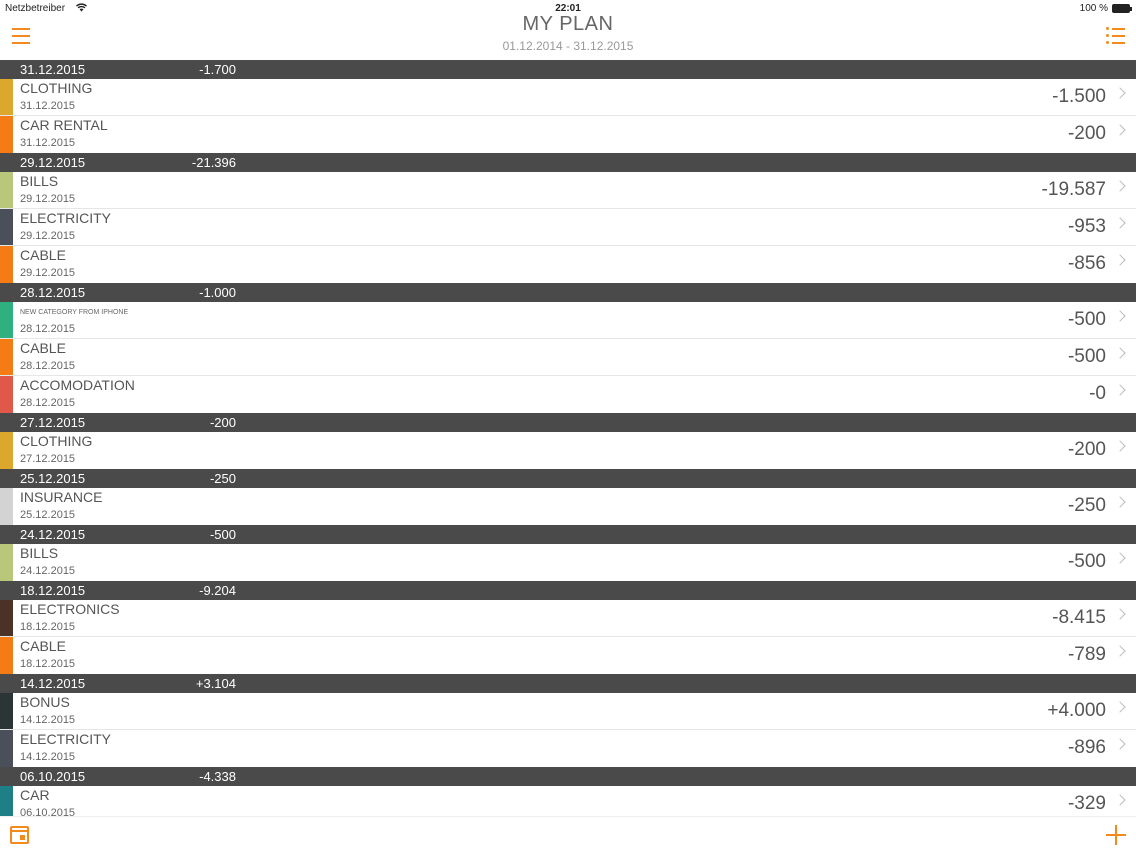 This screenshot has height=852, width=1136. Describe the element at coordinates (1086, 449) in the screenshot. I see `entry-amount: -200` at that location.